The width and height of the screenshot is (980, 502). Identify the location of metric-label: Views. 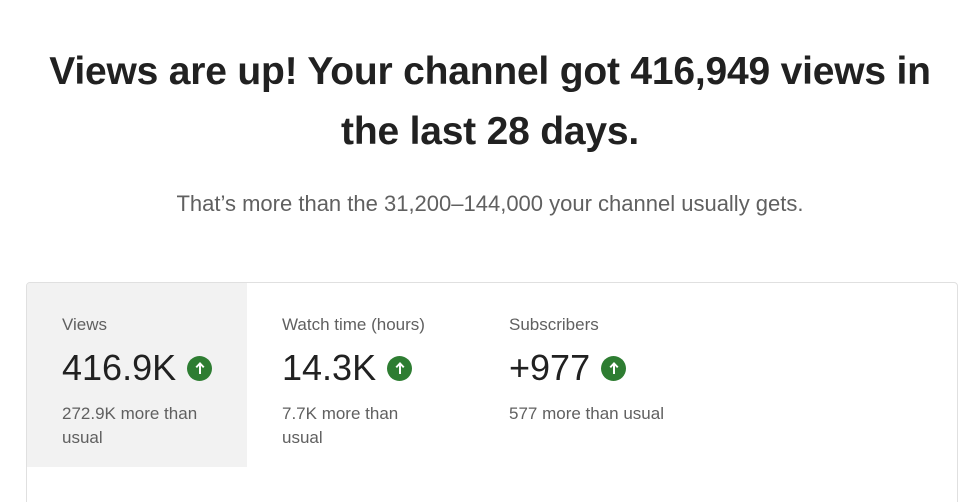
(85, 324).